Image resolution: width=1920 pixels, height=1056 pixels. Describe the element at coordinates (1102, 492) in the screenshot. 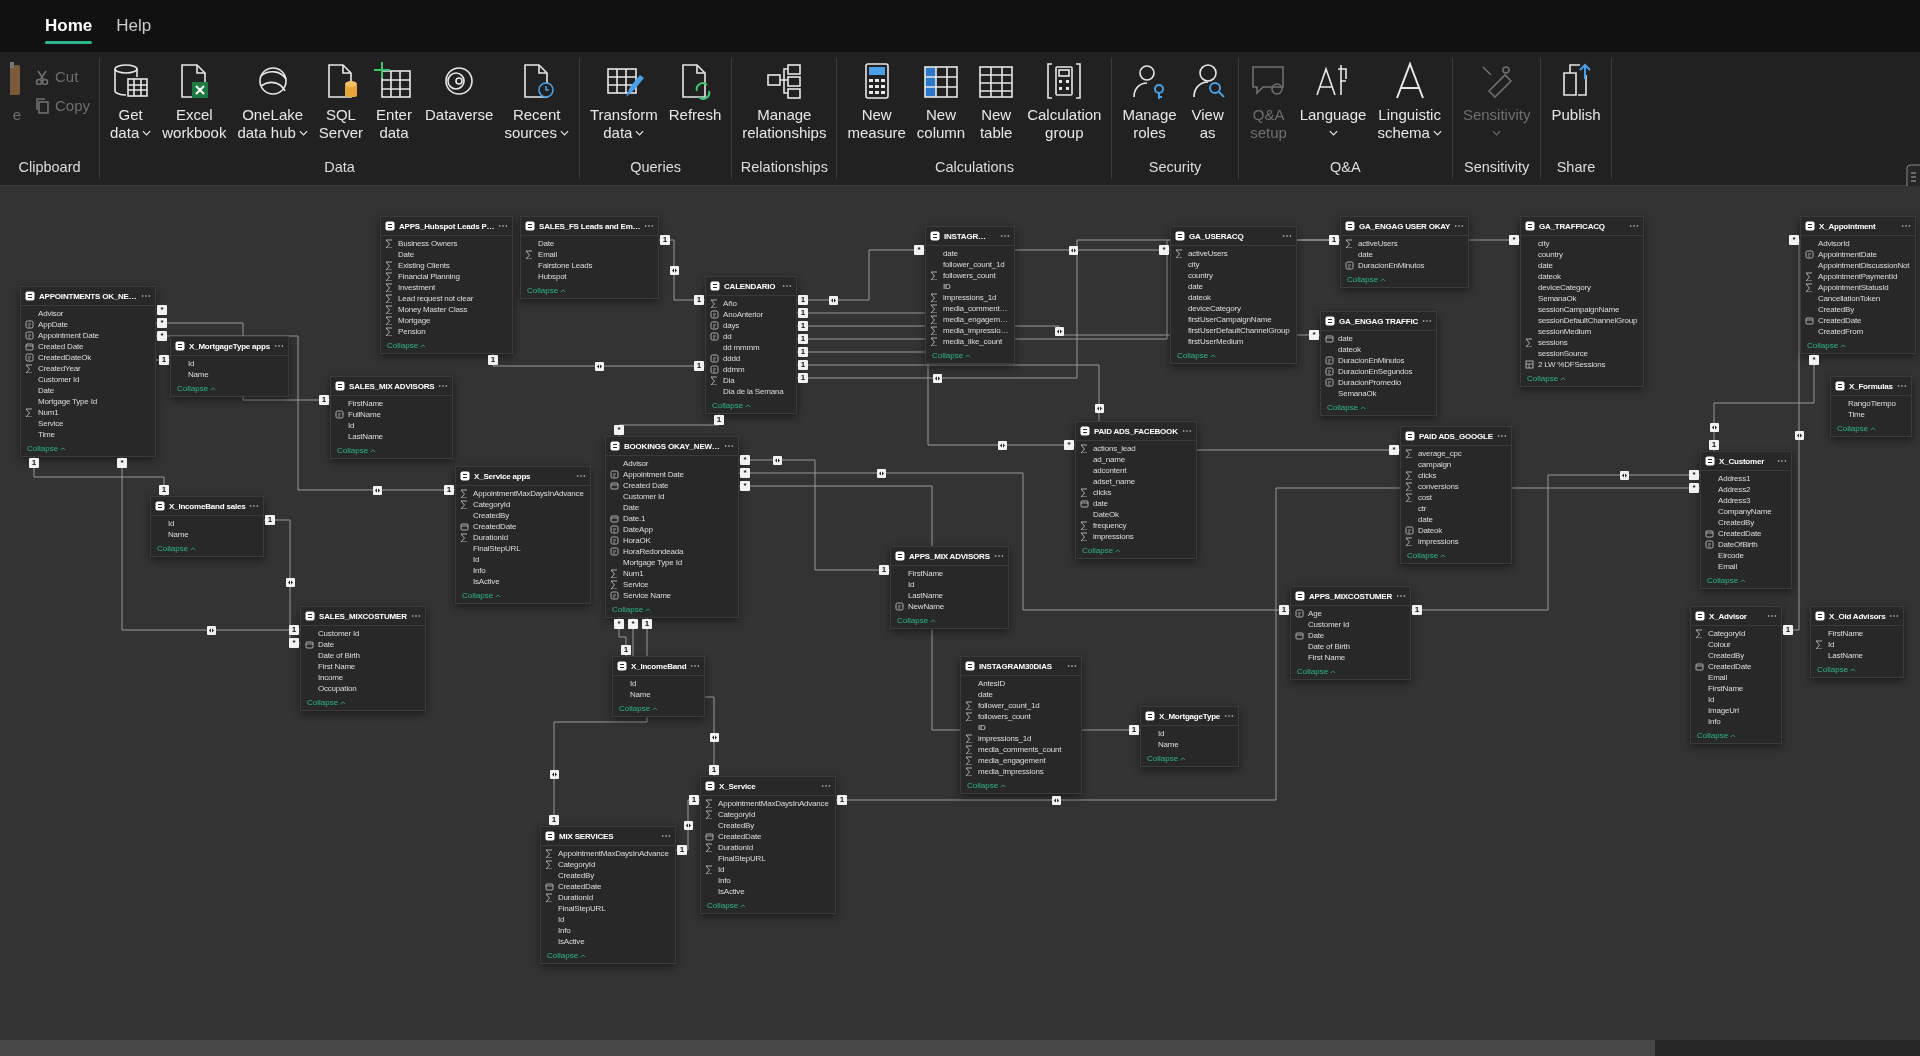

I see `field-name: clicks` at that location.